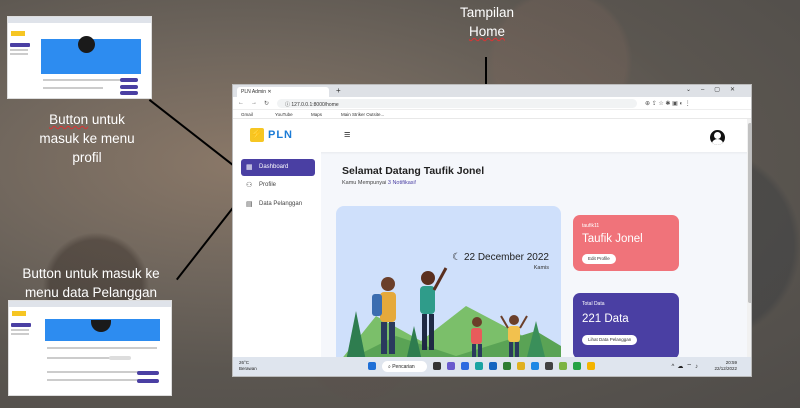 Image resolution: width=800 pixels, height=408 pixels. What do you see at coordinates (338, 90) in the screenshot?
I see `new-tab-icon: +` at bounding box center [338, 90].